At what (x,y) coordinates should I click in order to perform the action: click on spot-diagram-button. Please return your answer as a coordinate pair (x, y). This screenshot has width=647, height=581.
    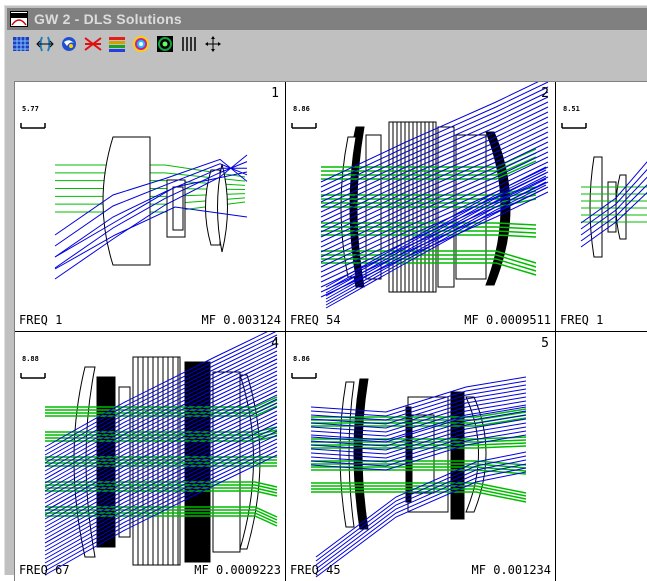
    Looking at the image, I should click on (68, 44).